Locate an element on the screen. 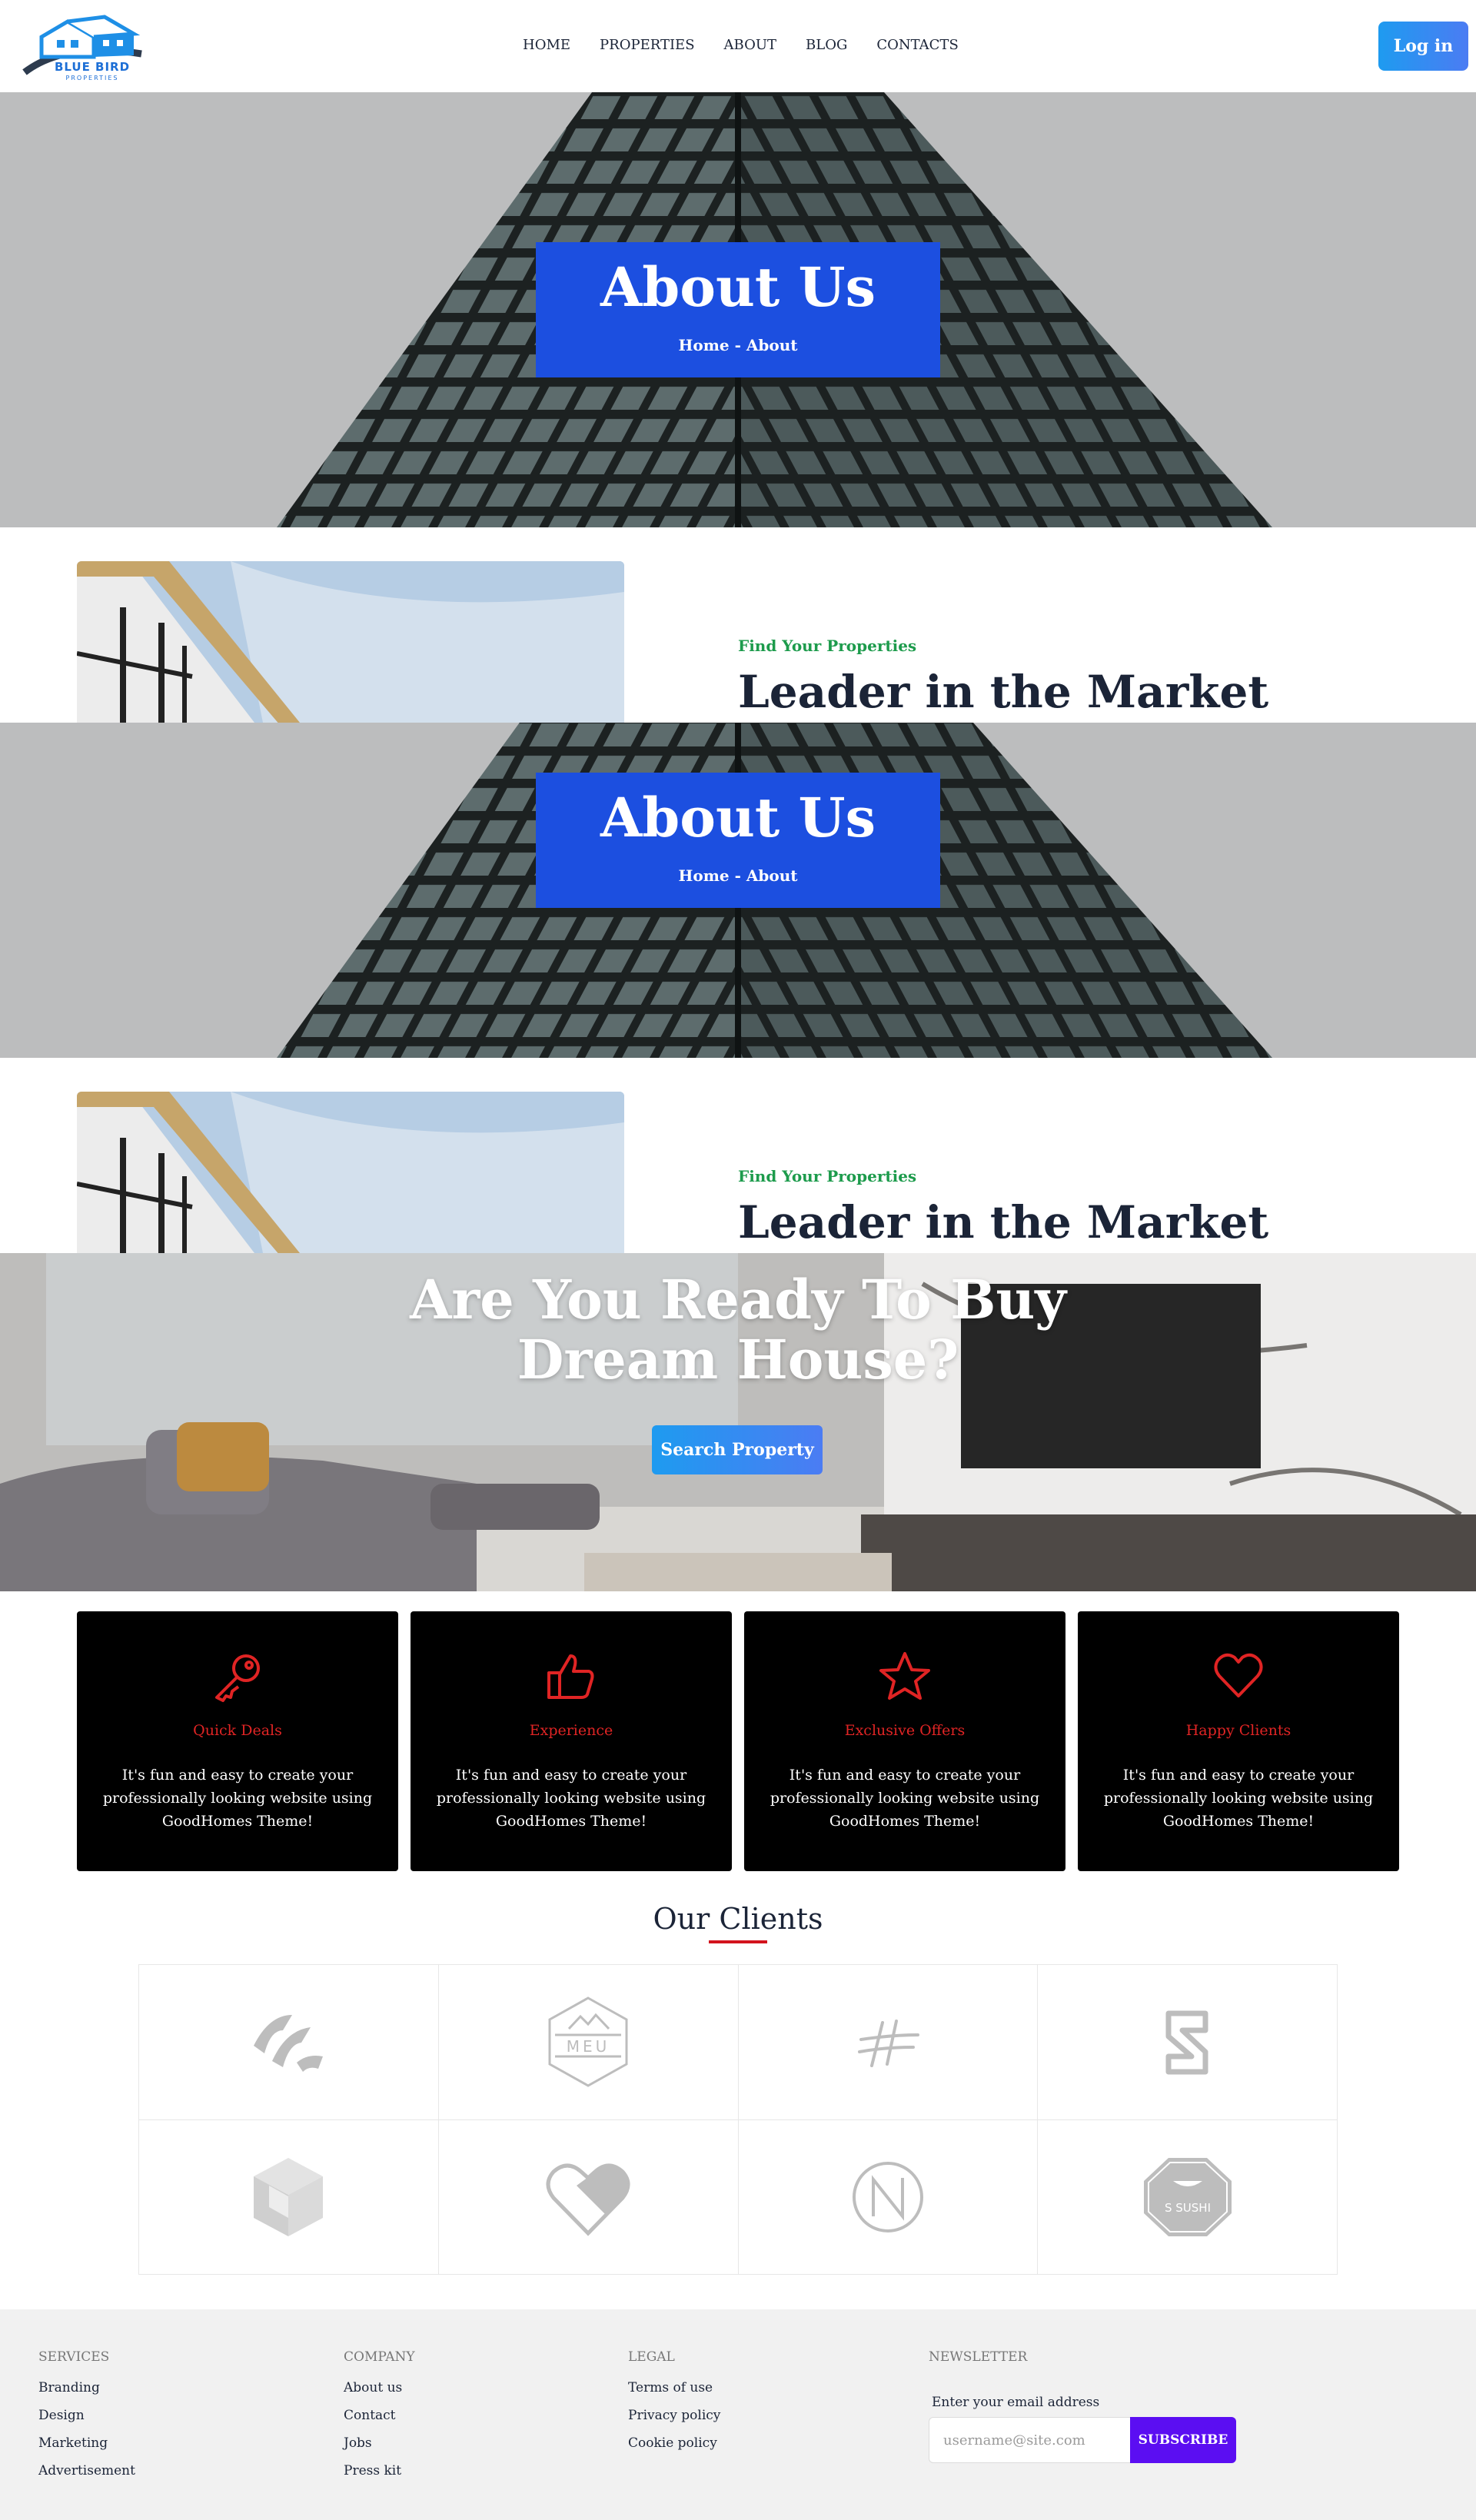 The image size is (1476, 2520). shield-s-logo-icon is located at coordinates (1187, 2043).